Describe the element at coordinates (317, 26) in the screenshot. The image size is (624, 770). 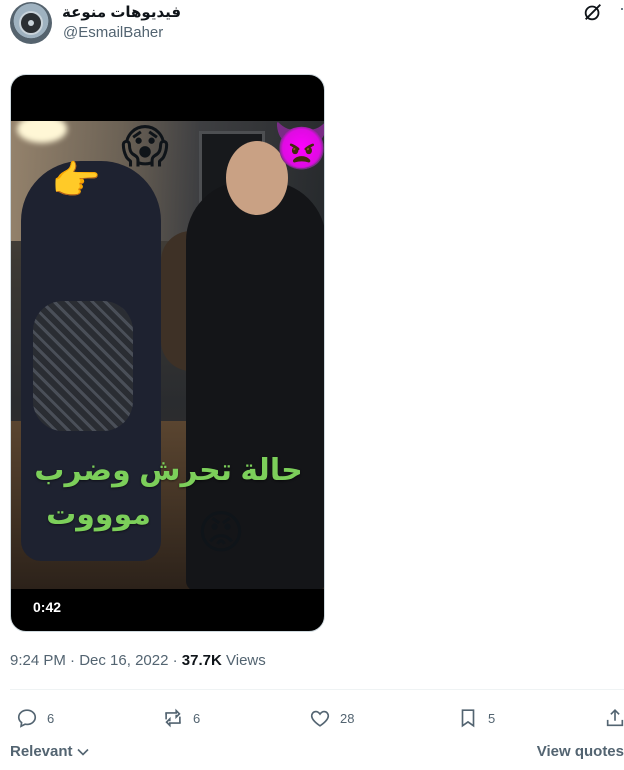
I see `tweet-header: فيديوهات منوعة @EsmailBaher ···` at that location.